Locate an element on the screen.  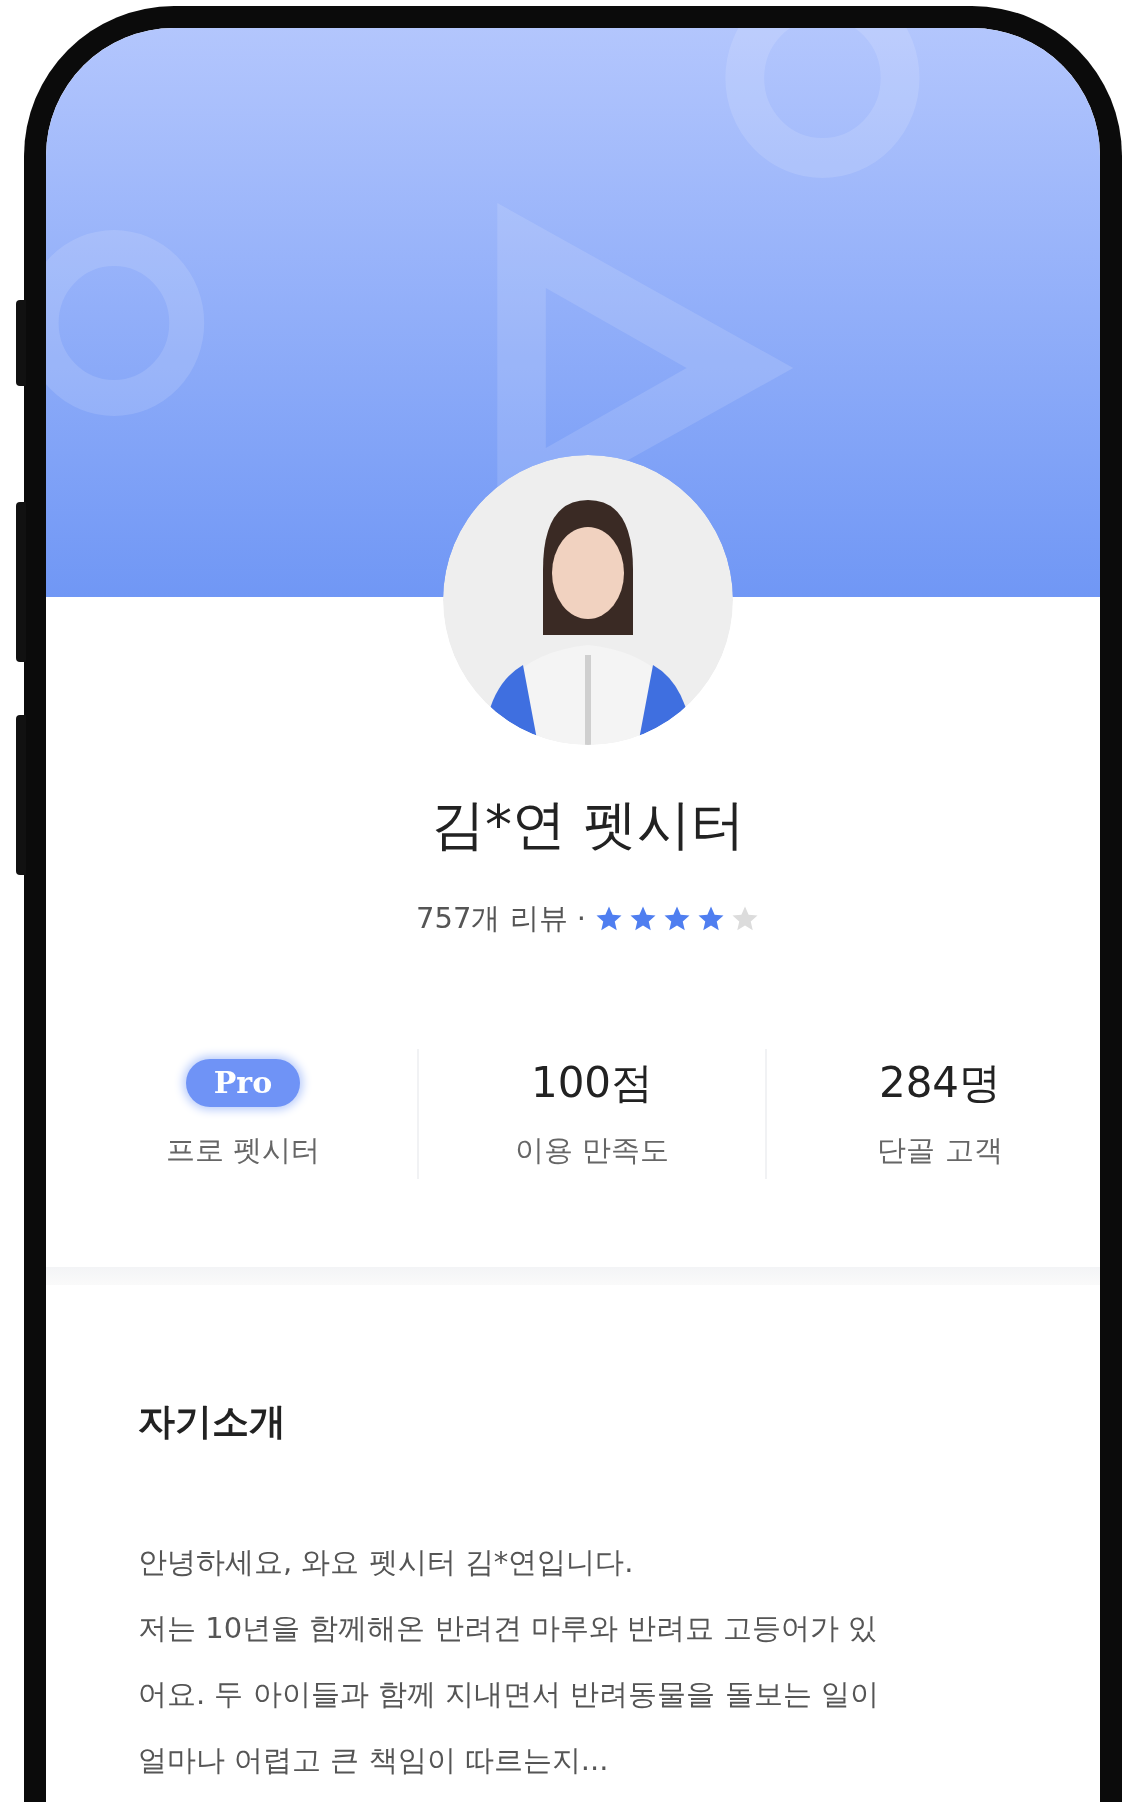
stat-label: 프로 펫시터 is located at coordinates (243, 1150).